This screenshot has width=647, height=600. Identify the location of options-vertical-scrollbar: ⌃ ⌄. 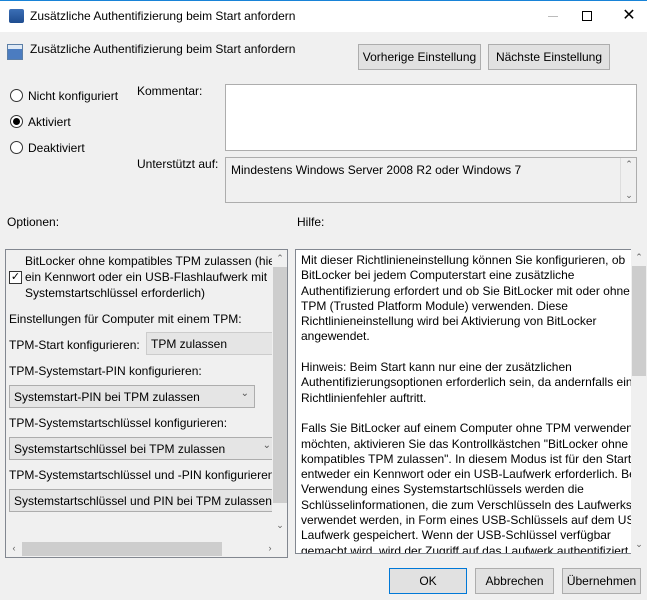
(279, 395).